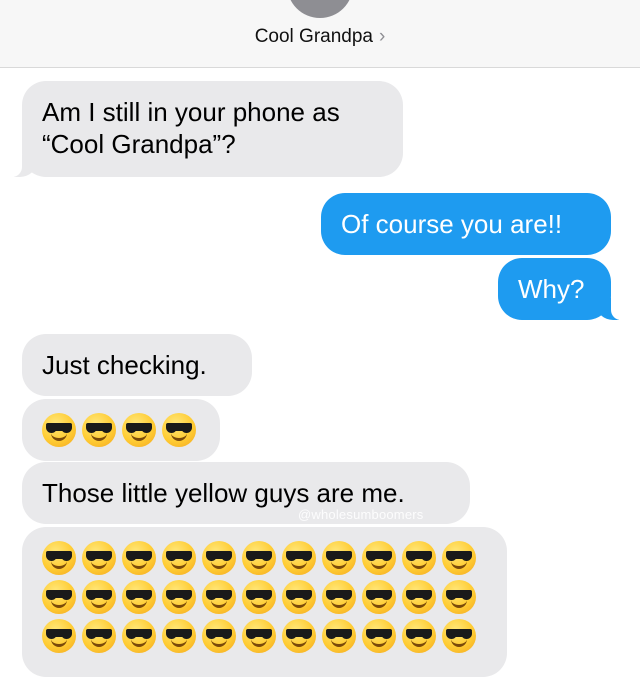 This screenshot has height=677, width=640. I want to click on incoming-emoji-message, so click(121, 430).